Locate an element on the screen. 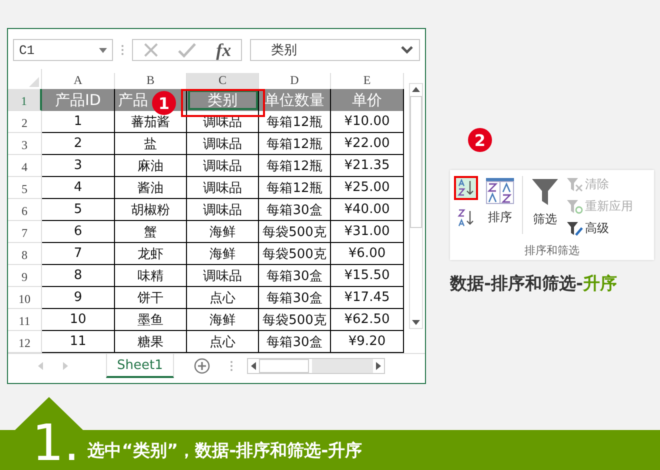 This screenshot has width=660, height=470. table-cell: 3 is located at coordinates (78, 166).